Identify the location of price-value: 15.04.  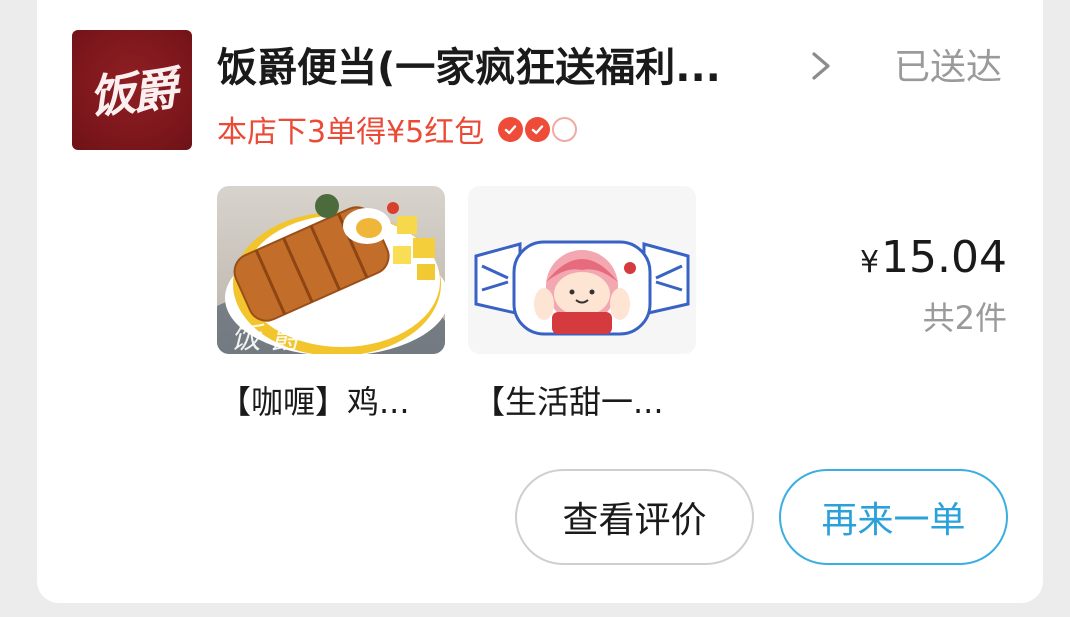
(944, 257).